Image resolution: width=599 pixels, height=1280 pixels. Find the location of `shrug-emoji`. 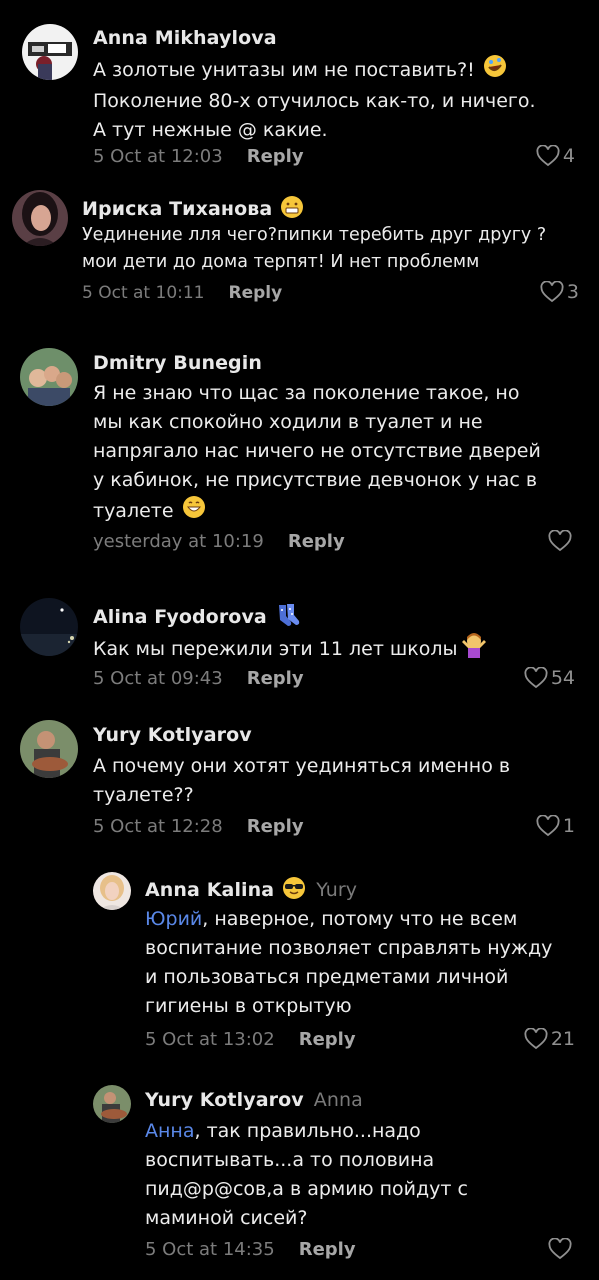

shrug-emoji is located at coordinates (474, 649).